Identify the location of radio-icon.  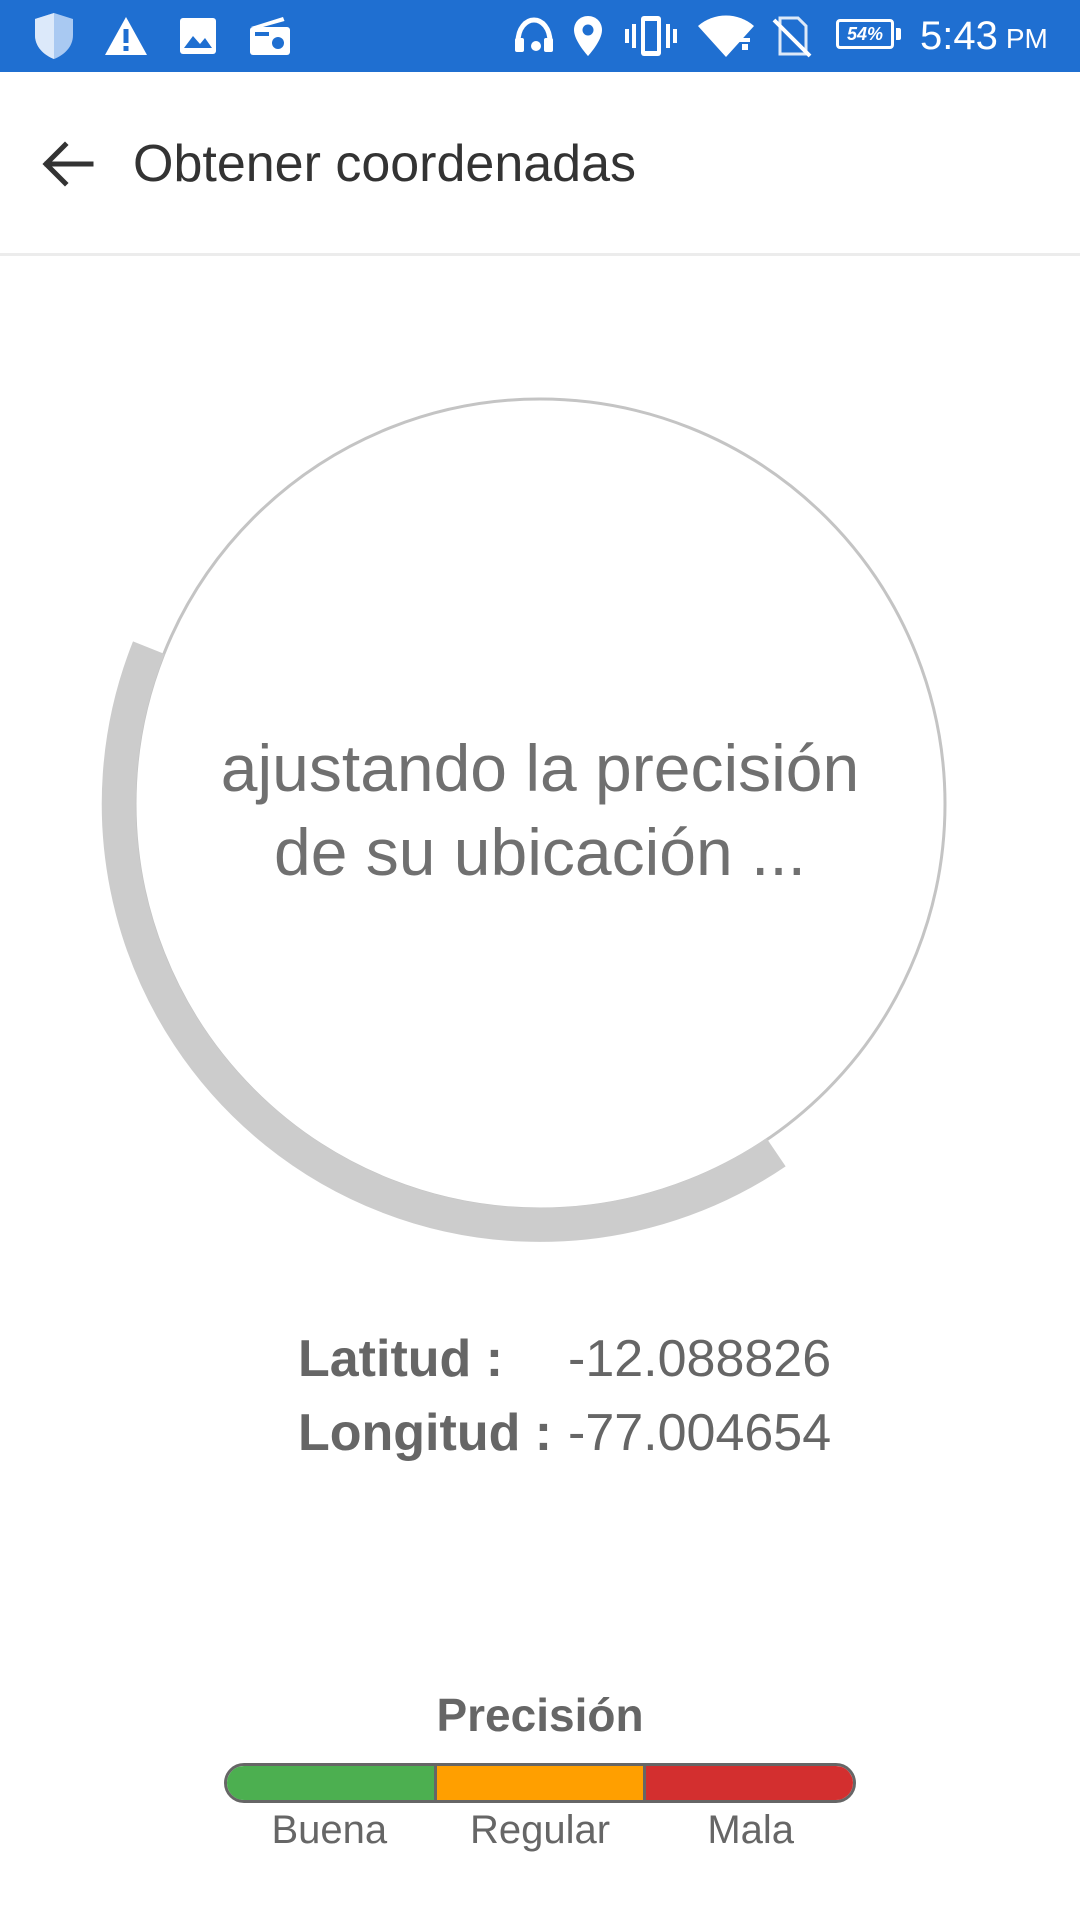
(270, 36).